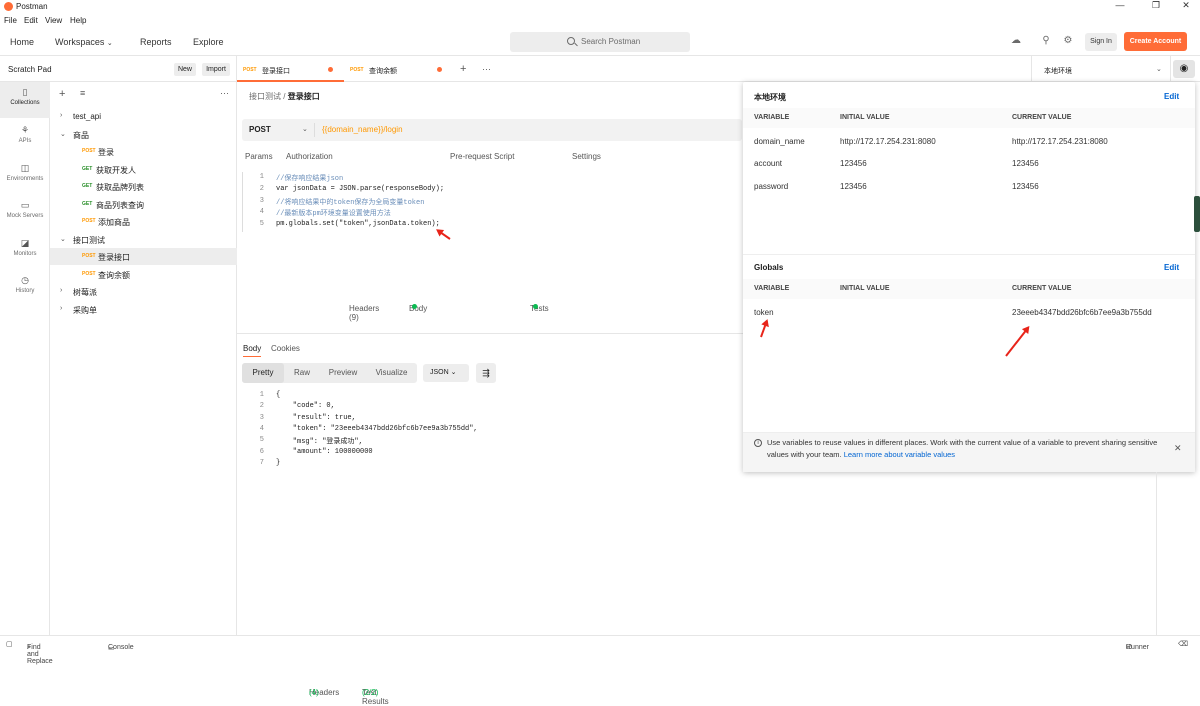  Describe the element at coordinates (81, 135) in the screenshot. I see `tree-folder-name: 商品` at that location.